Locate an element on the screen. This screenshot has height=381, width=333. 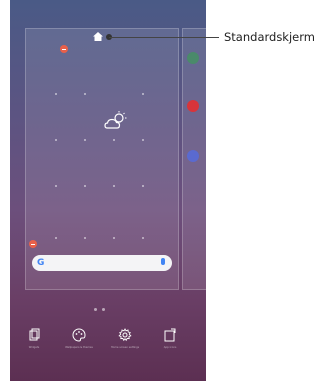
remove-widget-icon is located at coordinates (33, 244).